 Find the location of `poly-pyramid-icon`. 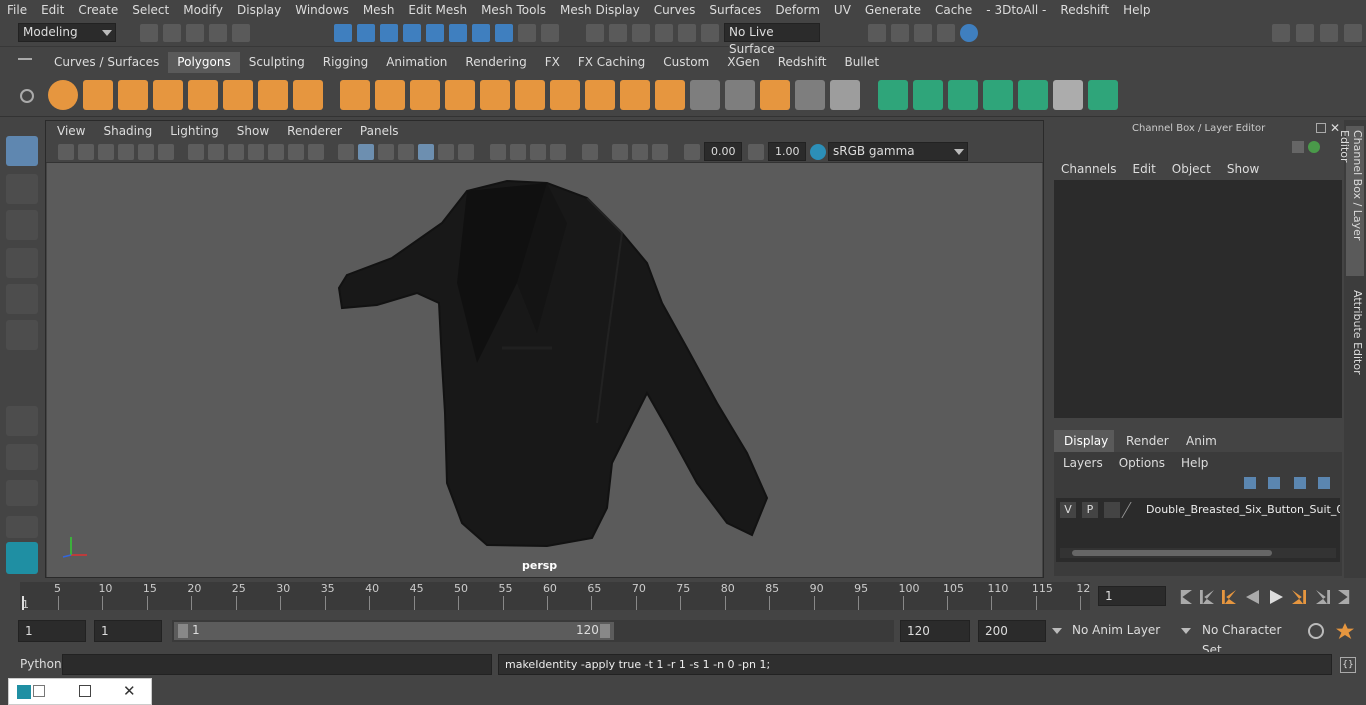

poly-pyramid-icon is located at coordinates (273, 95).